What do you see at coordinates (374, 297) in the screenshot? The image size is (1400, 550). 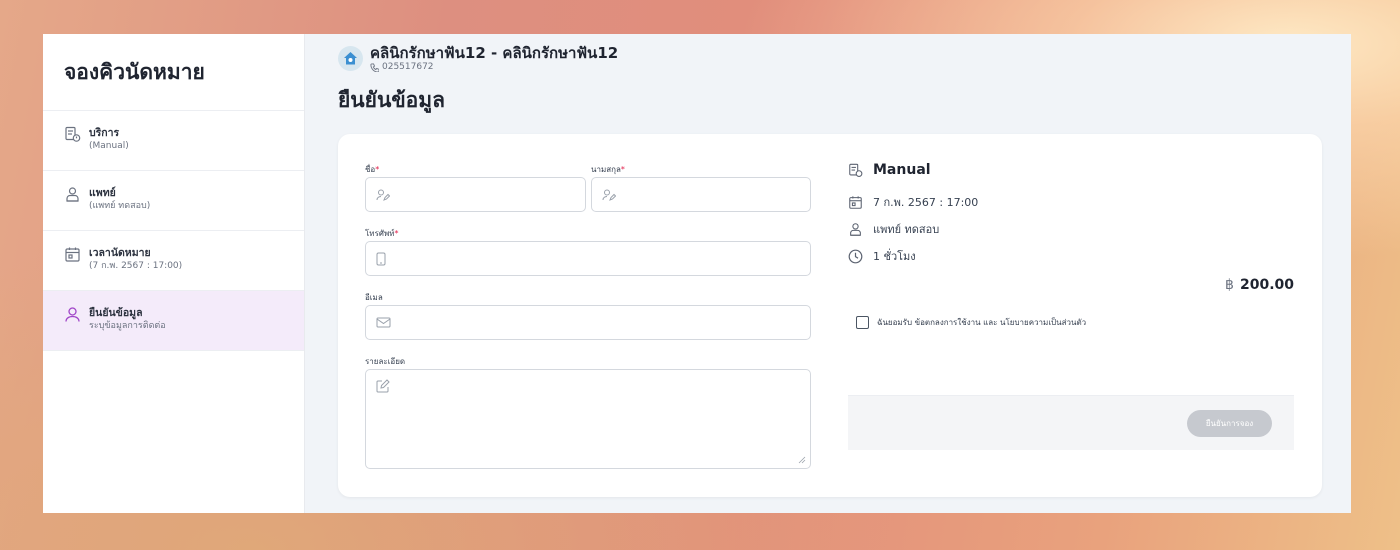 I see `email-label: อีเมล` at bounding box center [374, 297].